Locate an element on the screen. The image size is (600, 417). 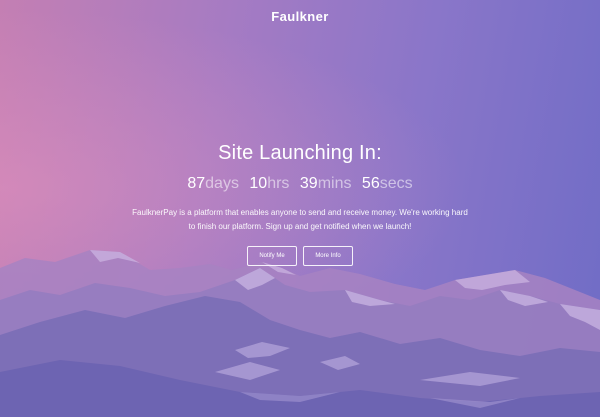
countdown-minutes-unit: mins is located at coordinates (334, 183).